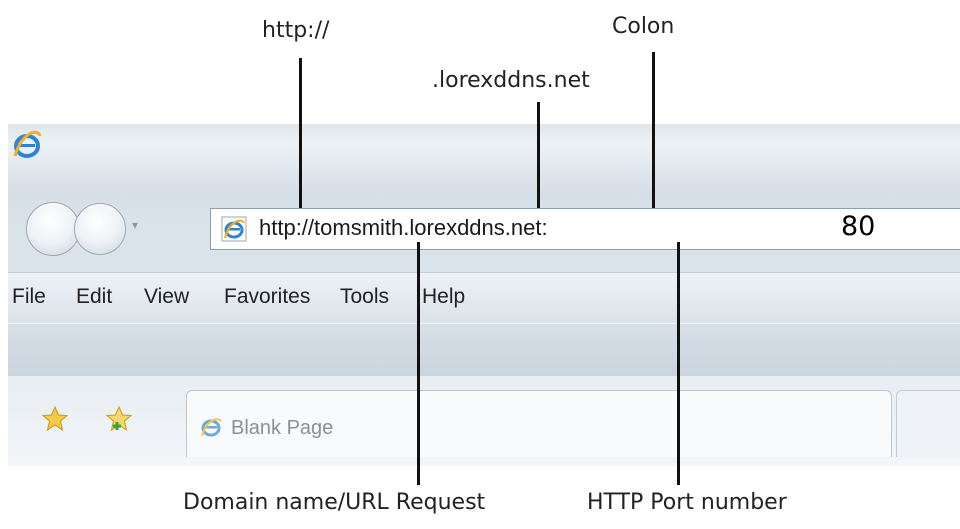  What do you see at coordinates (94, 297) in the screenshot?
I see `menu-edit: Edit` at bounding box center [94, 297].